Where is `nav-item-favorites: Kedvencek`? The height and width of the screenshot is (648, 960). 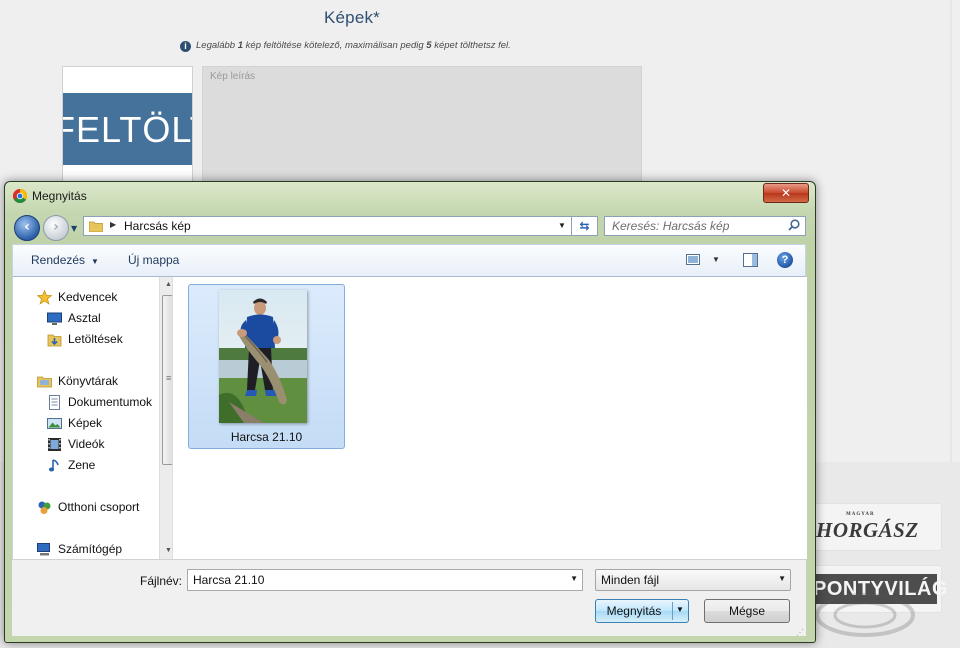
nav-item-favorites: Kedvencek is located at coordinates (77, 297).